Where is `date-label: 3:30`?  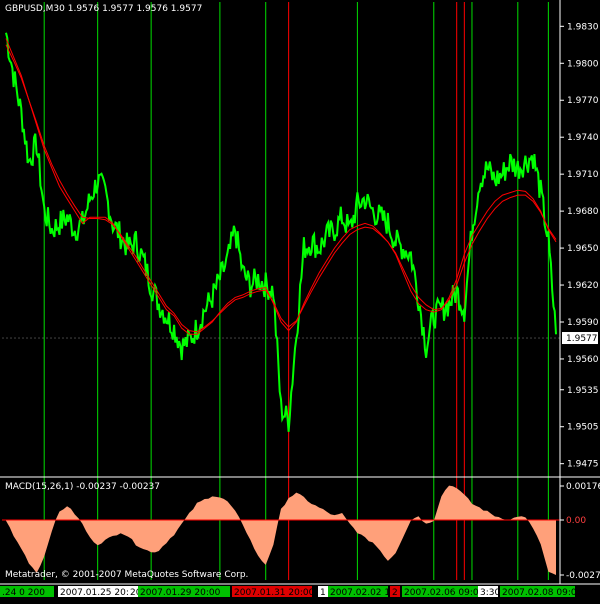 date-label: 3:30 is located at coordinates (490, 593).